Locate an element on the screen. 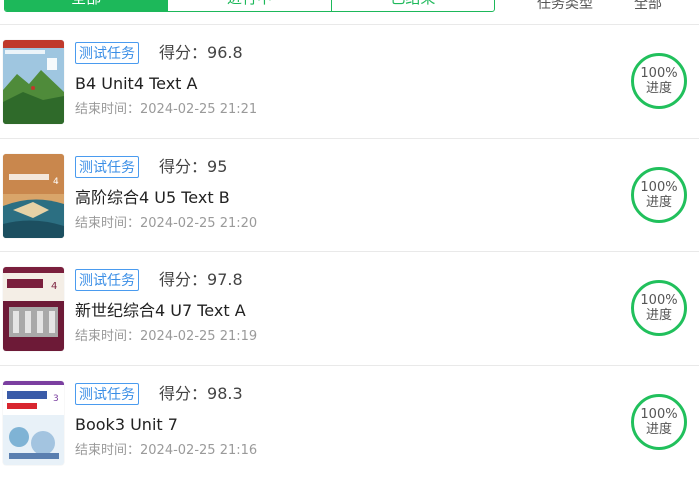 The height and width of the screenshot is (478, 699). score: 得分：98.3 is located at coordinates (201, 394).